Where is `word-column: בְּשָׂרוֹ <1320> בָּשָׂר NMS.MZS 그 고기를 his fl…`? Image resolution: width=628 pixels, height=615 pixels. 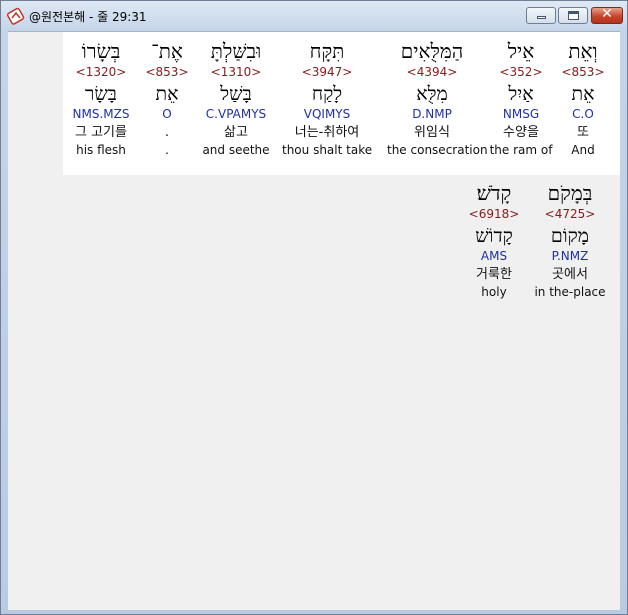
word-column: בְּשָׂרוֹ <1320> בָּשָׂר NMS.MZS 그 고기를 his fl… is located at coordinates (101, 98).